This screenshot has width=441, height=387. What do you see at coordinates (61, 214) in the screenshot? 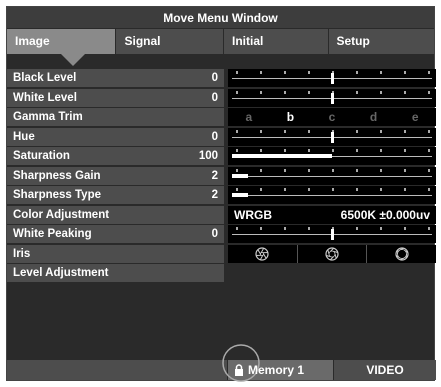
I see `setting-label-text: Color Adjustment` at bounding box center [61, 214].